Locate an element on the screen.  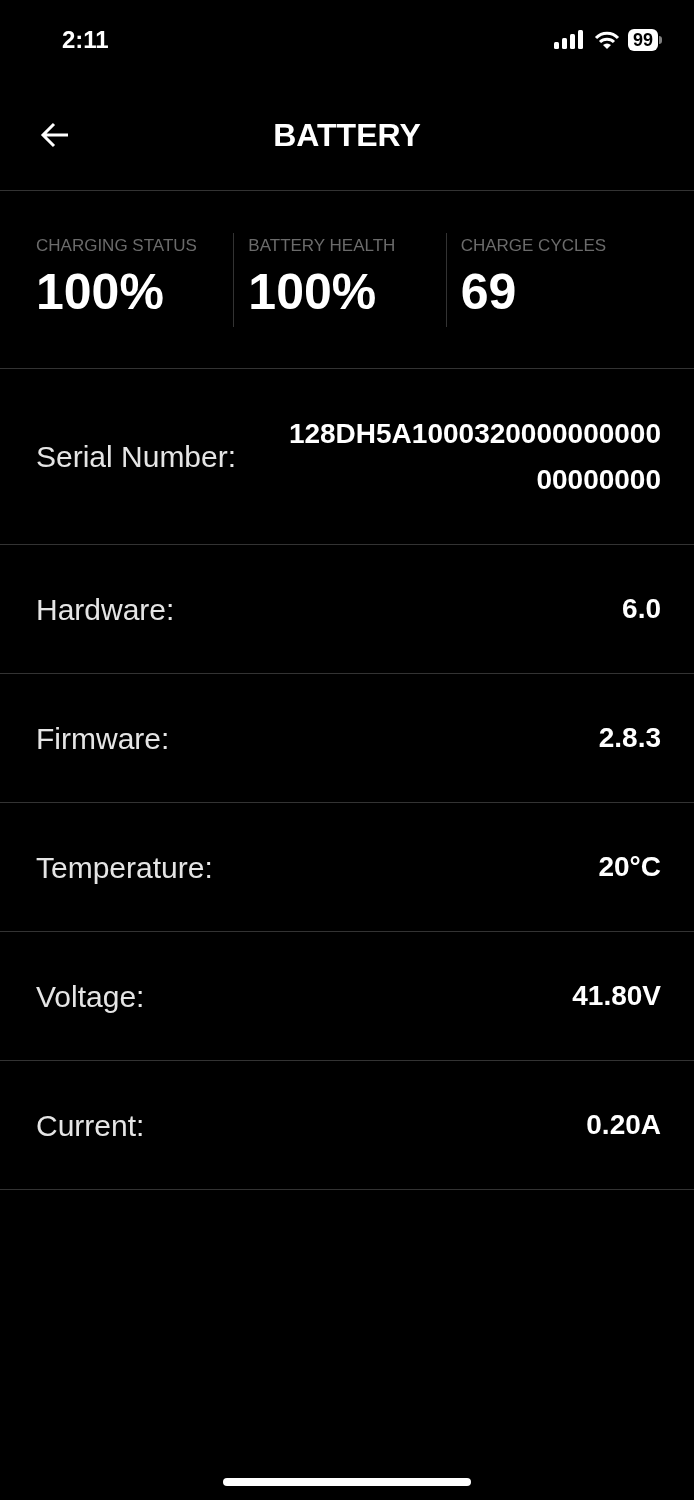
detail-value: 6.0 is located at coordinates (641, 609).